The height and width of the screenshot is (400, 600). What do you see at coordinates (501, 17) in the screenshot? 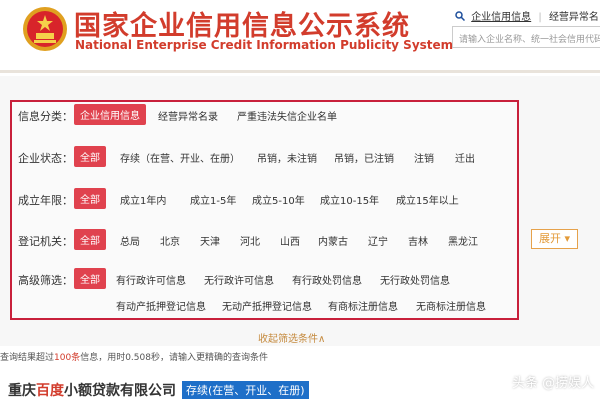
I see `link-enterprise-credit: 企业信用信息` at bounding box center [501, 17].